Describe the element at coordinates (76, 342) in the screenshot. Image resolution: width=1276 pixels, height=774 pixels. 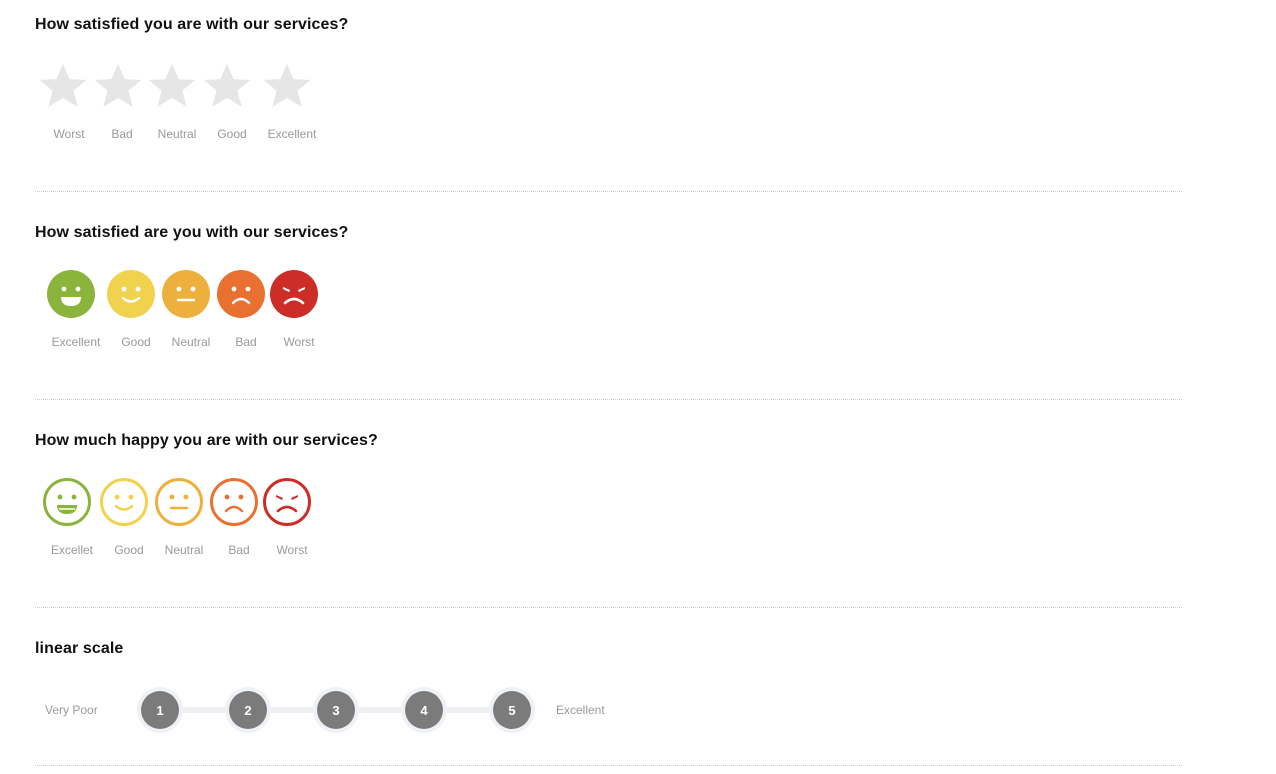
I see `face-option-label: Excellent` at that location.